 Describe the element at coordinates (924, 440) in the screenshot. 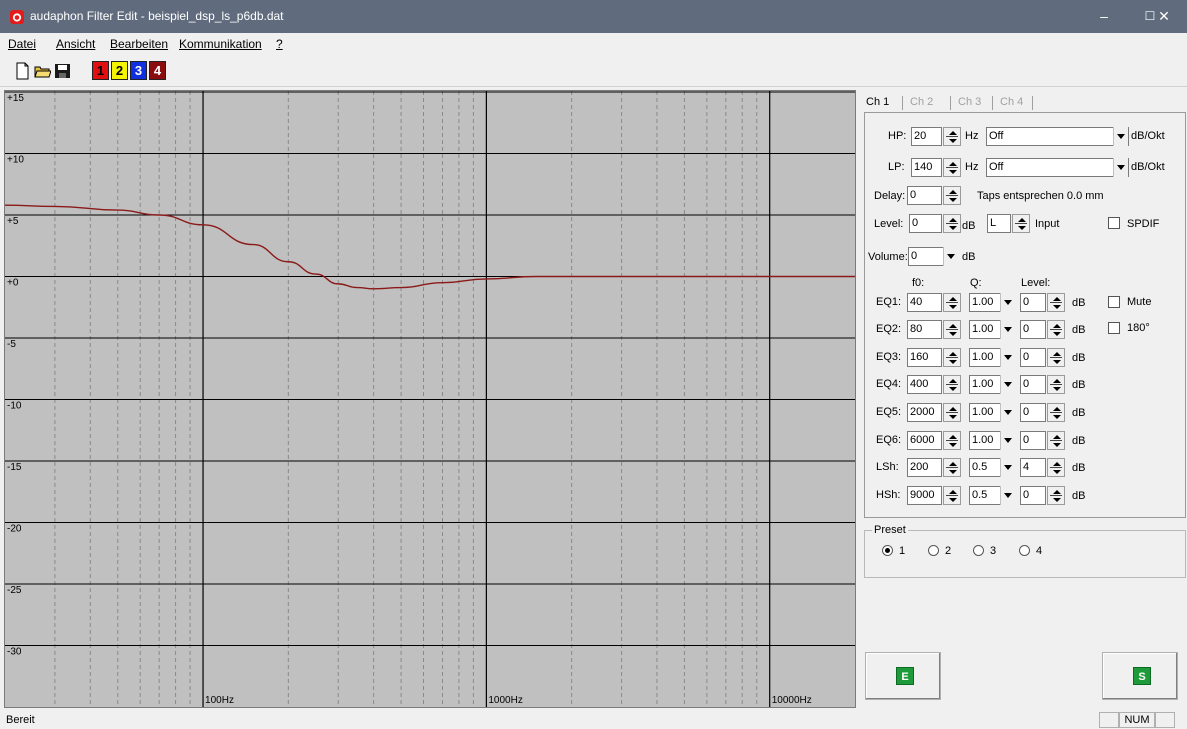

I see `eq-f0-input: 6000` at that location.